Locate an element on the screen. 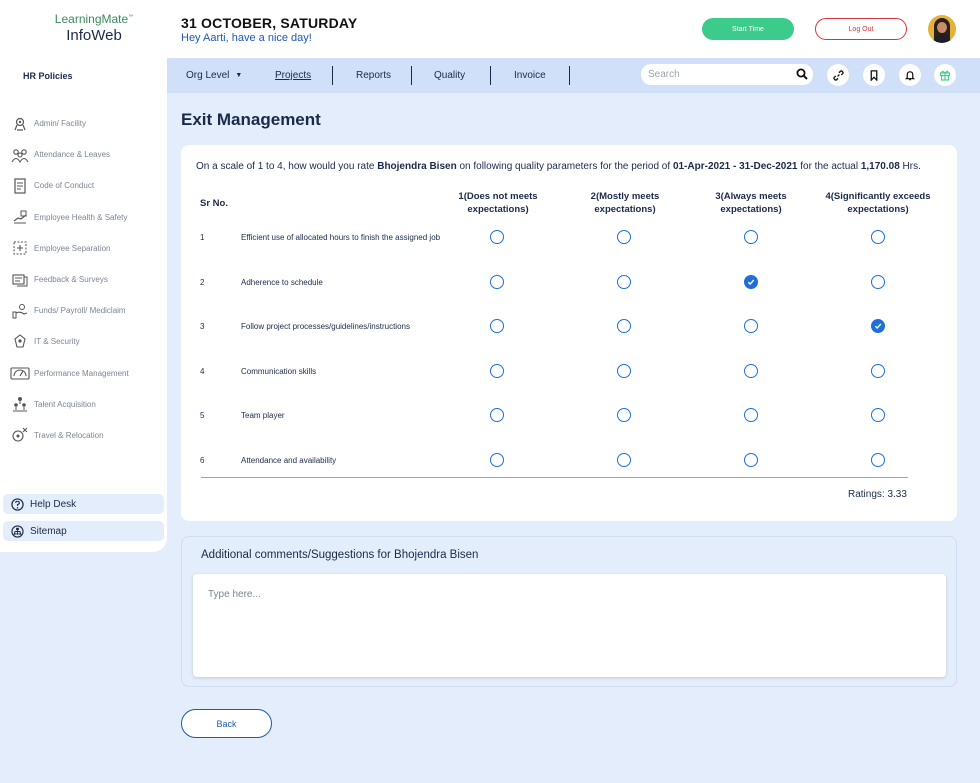  row-sr-number: 3 is located at coordinates (202, 326).